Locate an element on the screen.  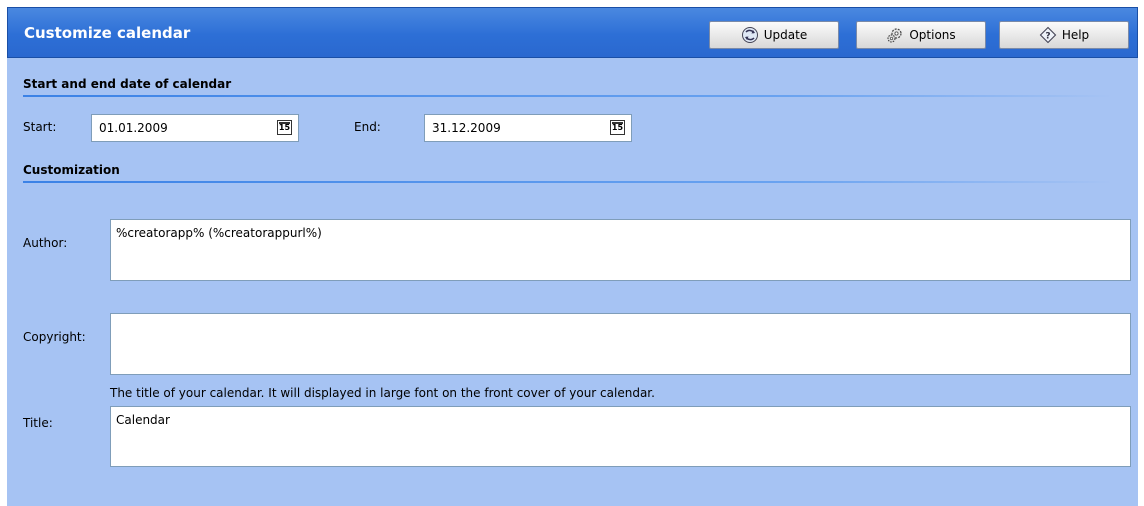
author-field: %creatorapp% (%creatorappurl%) is located at coordinates (620, 250).